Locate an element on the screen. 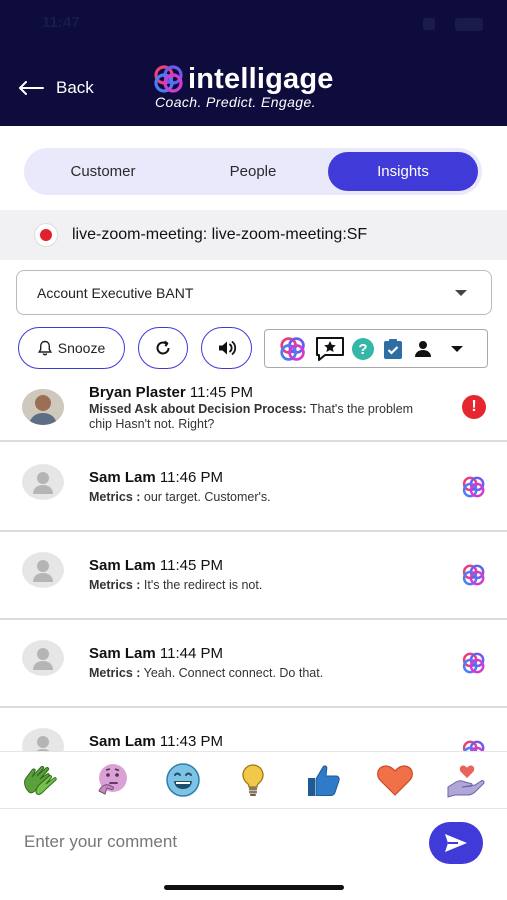  send-button is located at coordinates (456, 843).